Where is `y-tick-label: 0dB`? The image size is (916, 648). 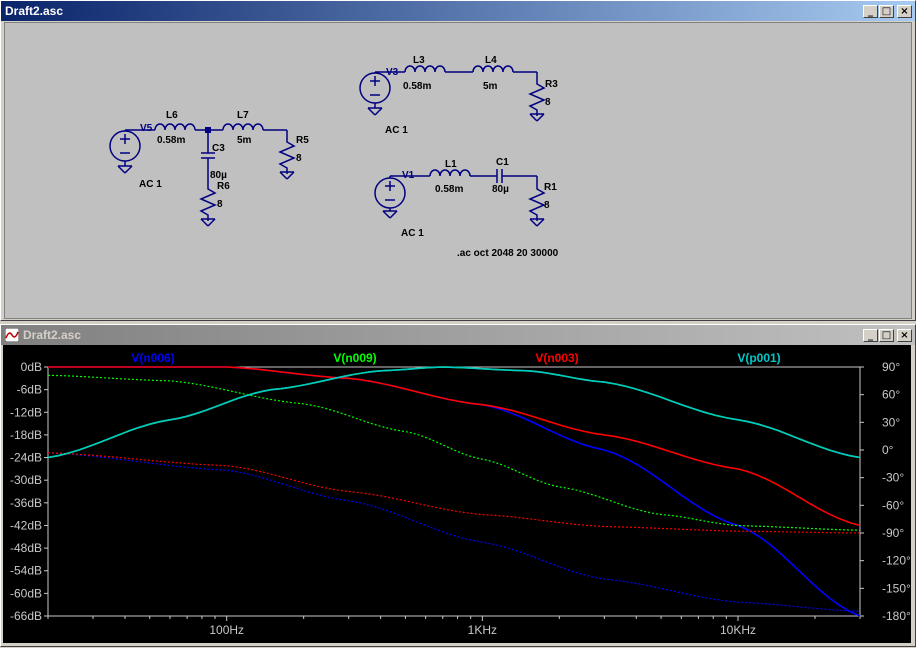
y-tick-label: 0dB is located at coordinates (31, 367).